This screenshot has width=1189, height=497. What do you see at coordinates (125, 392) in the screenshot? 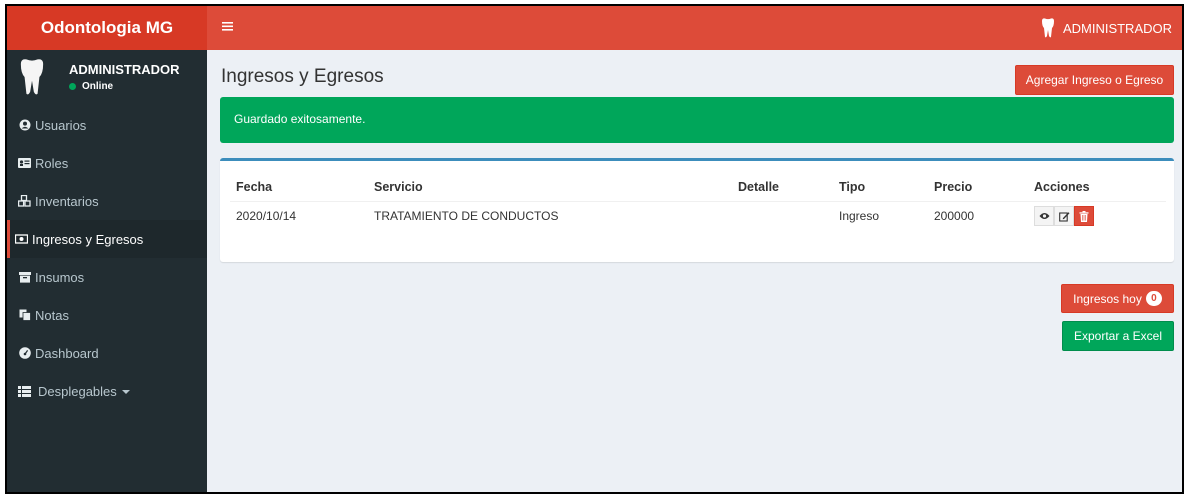
I see `caret-down-icon` at bounding box center [125, 392].